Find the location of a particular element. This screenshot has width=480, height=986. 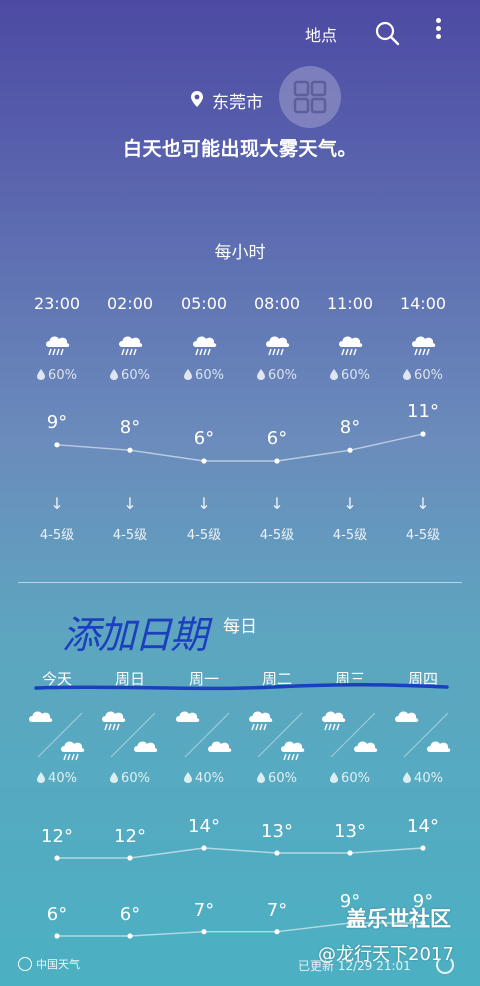

hour-time: 05:00 is located at coordinates (204, 303).